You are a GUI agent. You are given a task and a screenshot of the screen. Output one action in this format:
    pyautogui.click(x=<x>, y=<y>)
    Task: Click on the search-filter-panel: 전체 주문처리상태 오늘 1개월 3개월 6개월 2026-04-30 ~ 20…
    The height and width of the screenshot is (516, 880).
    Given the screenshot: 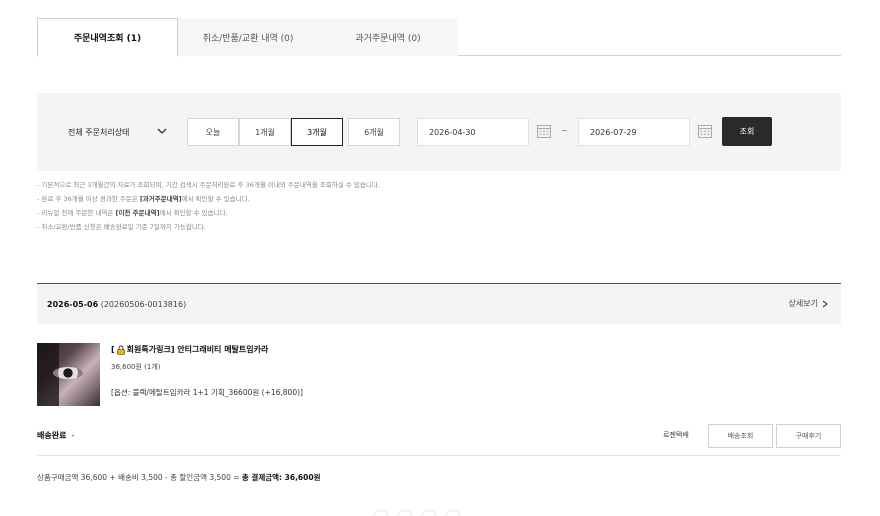 What is the action you would take?
    pyautogui.click(x=439, y=132)
    